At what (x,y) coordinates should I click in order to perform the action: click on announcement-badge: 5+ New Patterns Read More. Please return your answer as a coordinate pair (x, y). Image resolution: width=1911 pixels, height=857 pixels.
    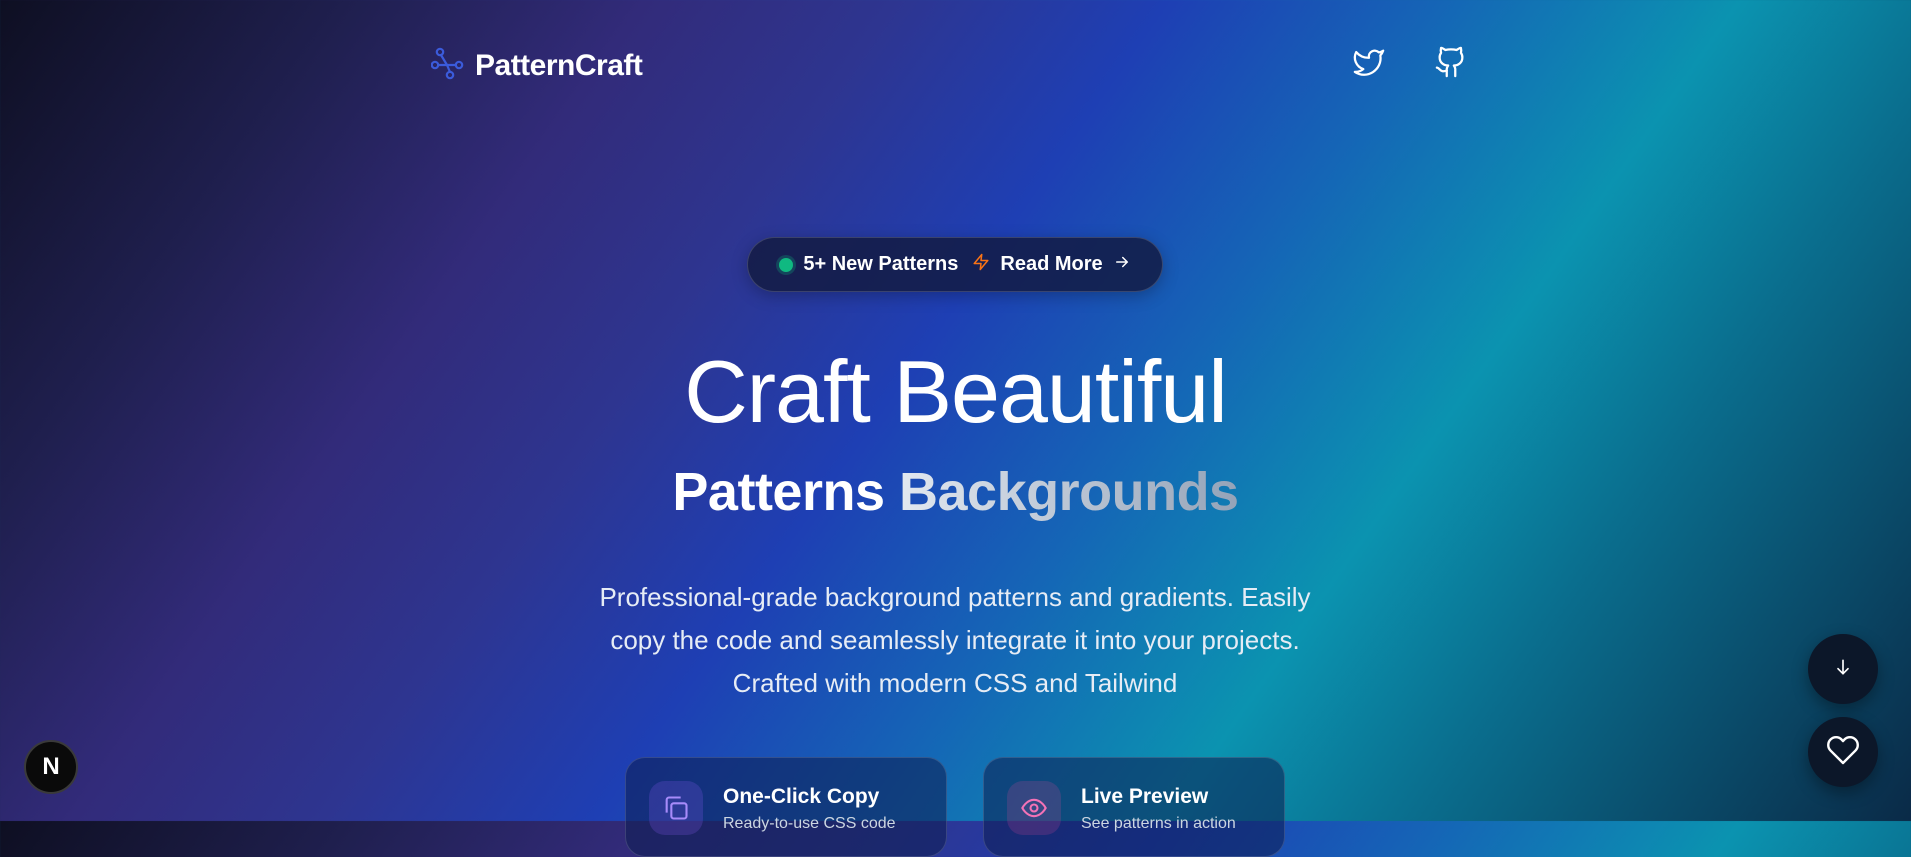
    Looking at the image, I should click on (955, 264).